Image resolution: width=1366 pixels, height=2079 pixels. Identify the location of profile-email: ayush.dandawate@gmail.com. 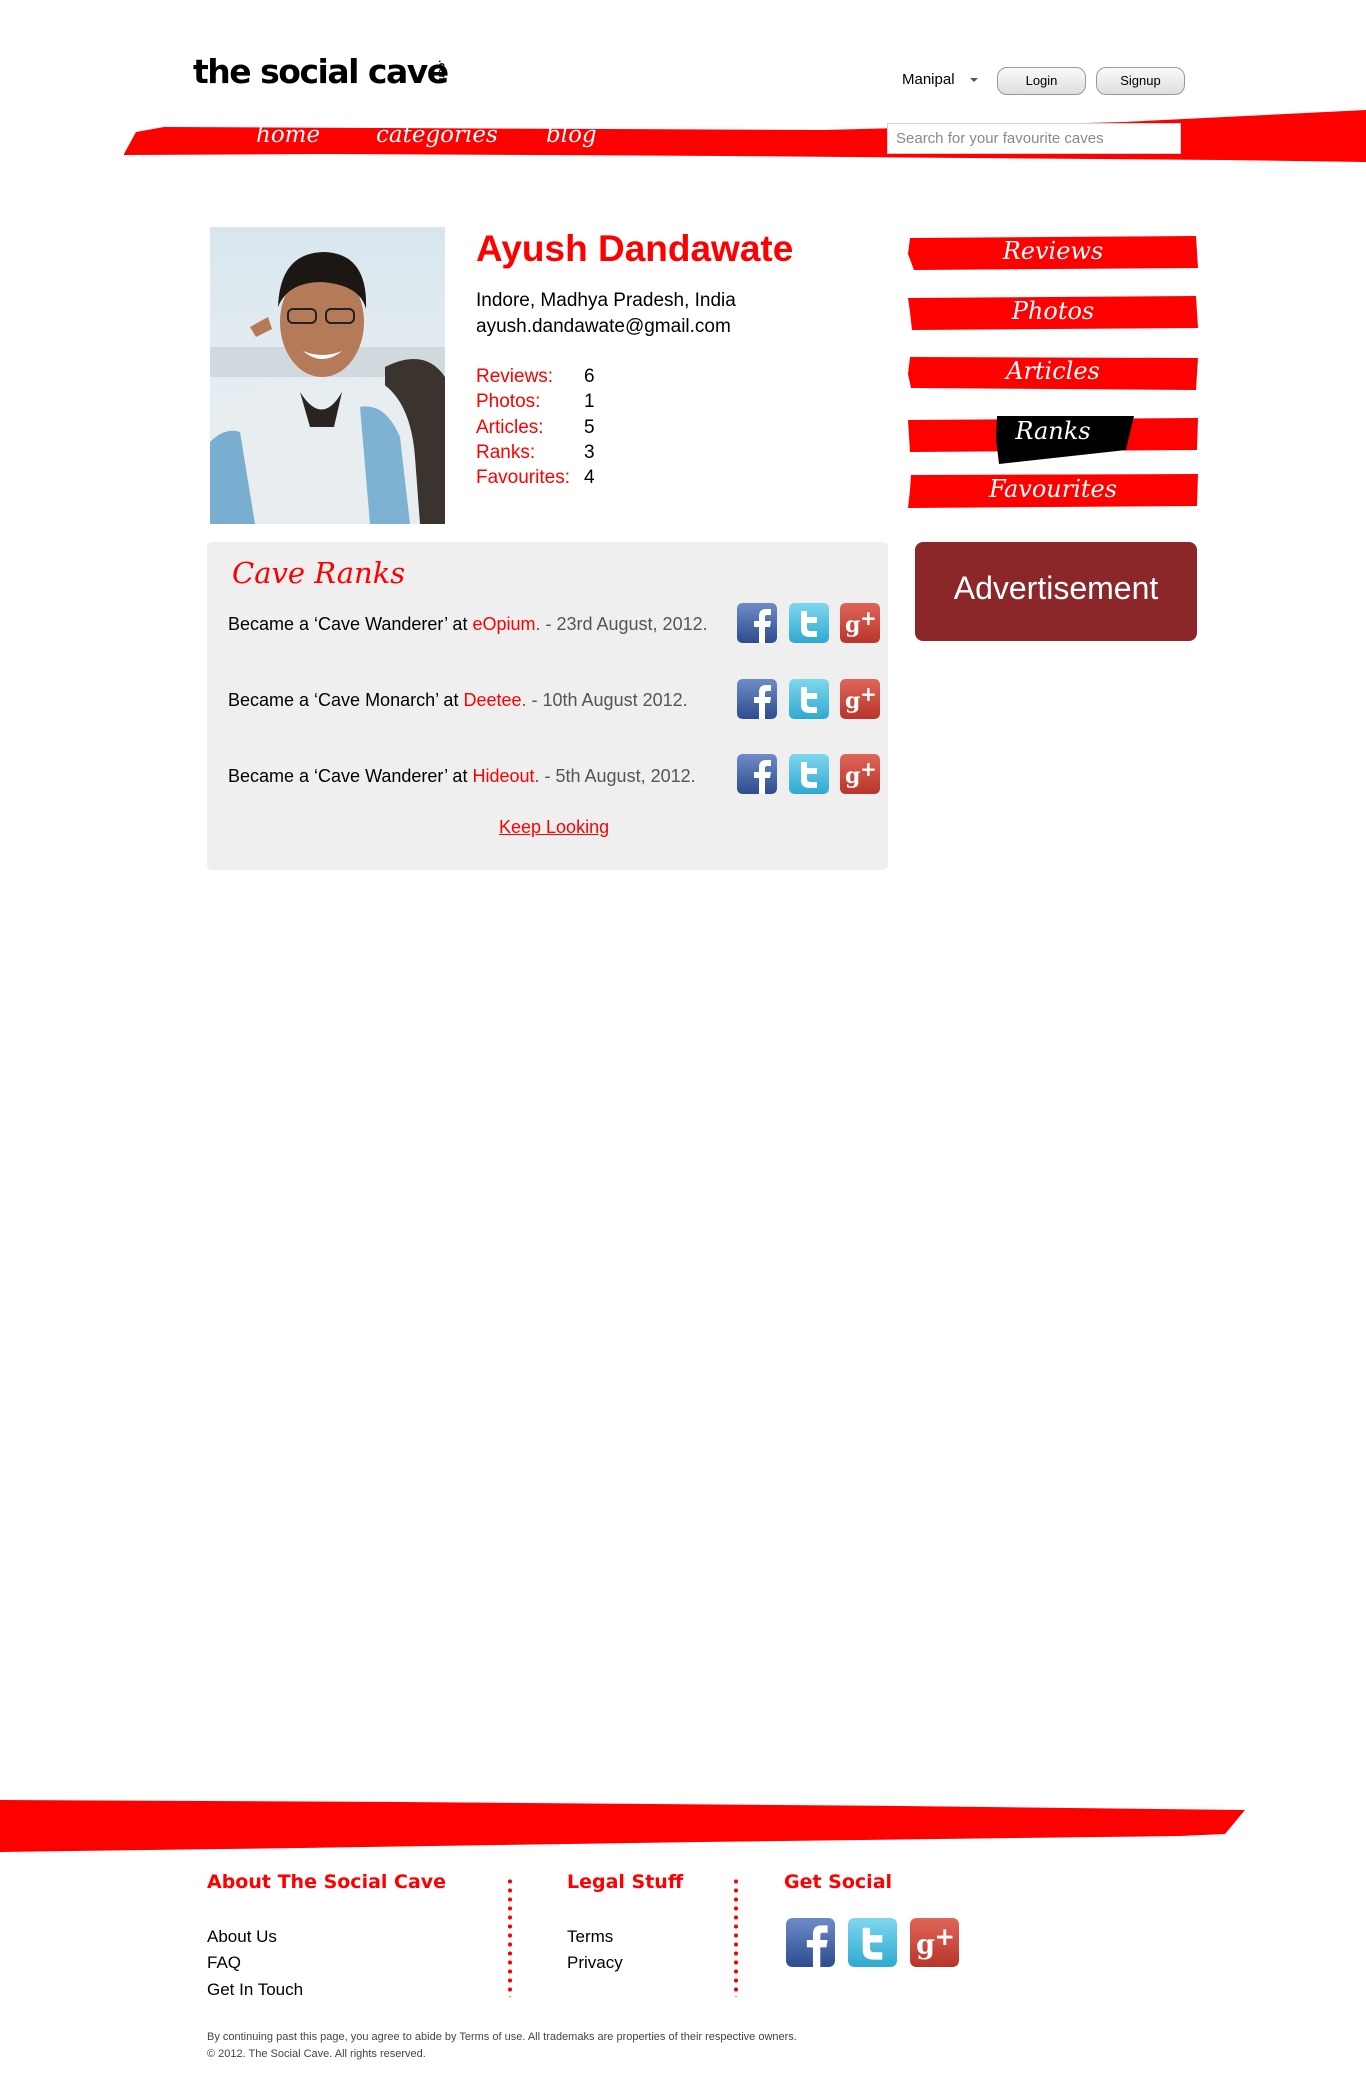
(603, 326).